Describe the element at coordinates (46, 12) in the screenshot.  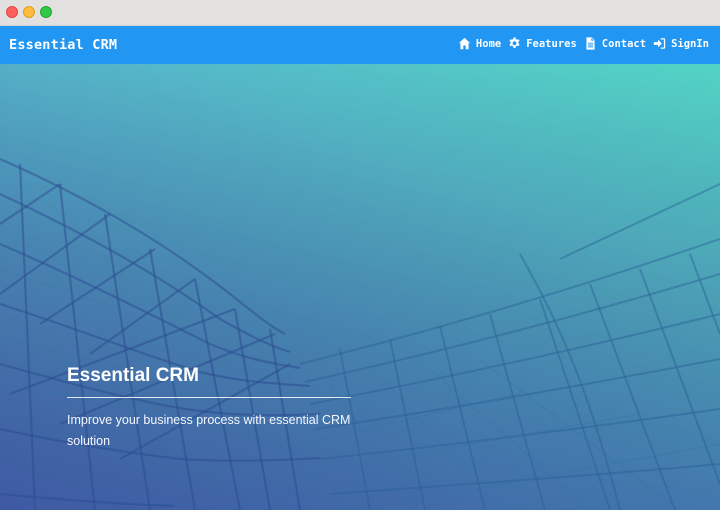
I see `window-maximize-button` at that location.